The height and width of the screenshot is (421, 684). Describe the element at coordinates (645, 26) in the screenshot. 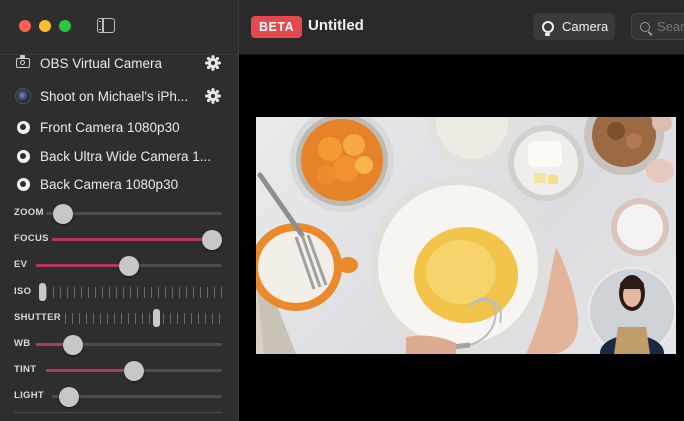

I see `search-icon` at that location.